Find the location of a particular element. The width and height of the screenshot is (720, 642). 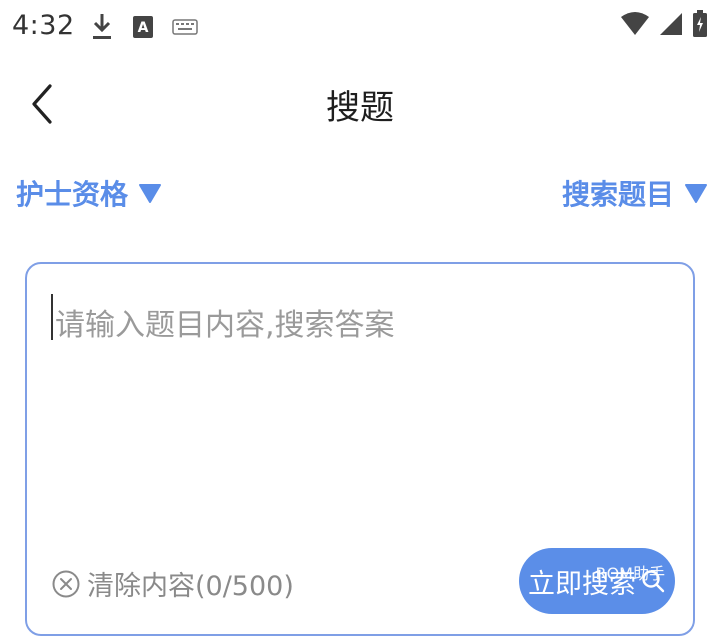

clear-content-button: 清除内容(0/500) is located at coordinates (172, 583).